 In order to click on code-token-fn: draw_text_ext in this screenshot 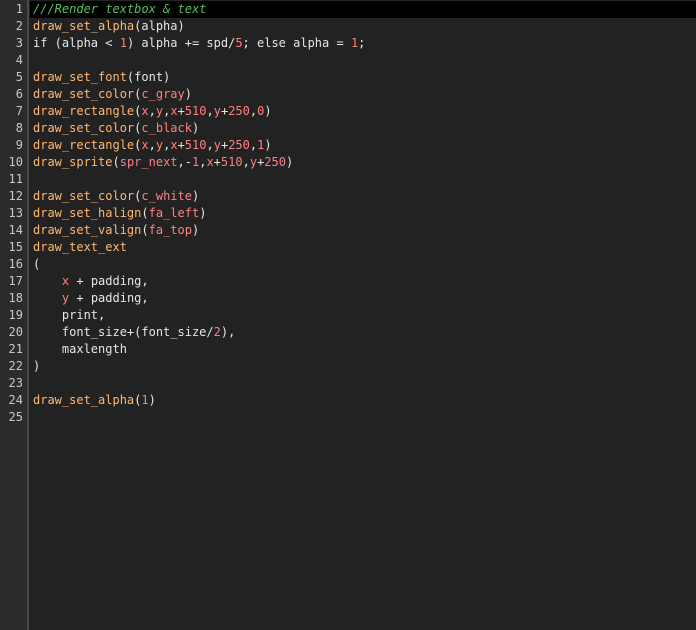, I will do `click(80, 247)`.